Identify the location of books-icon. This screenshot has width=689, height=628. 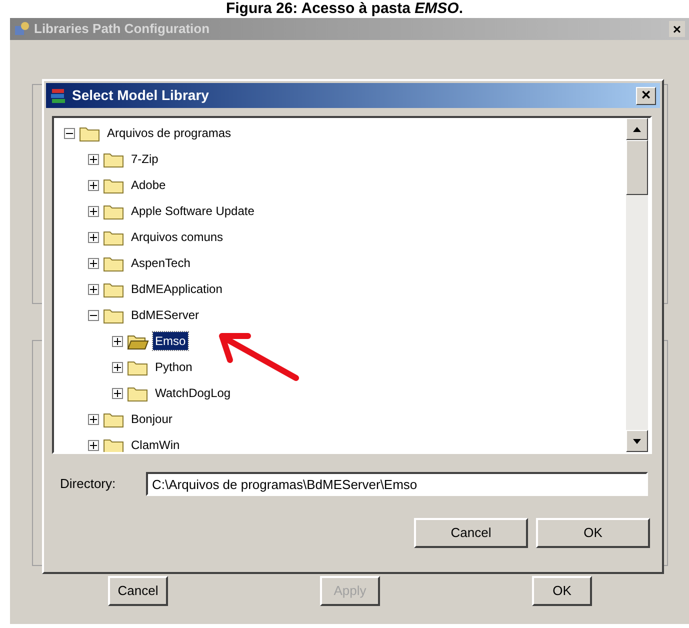
(59, 95).